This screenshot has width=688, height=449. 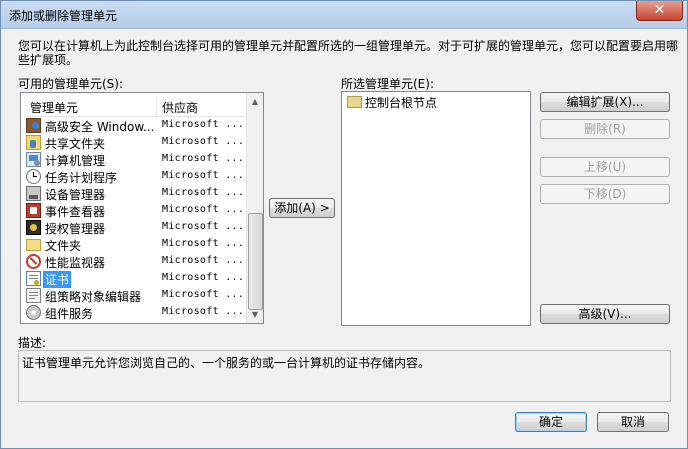 What do you see at coordinates (75, 229) in the screenshot?
I see `snapin-name: 授权管理器` at bounding box center [75, 229].